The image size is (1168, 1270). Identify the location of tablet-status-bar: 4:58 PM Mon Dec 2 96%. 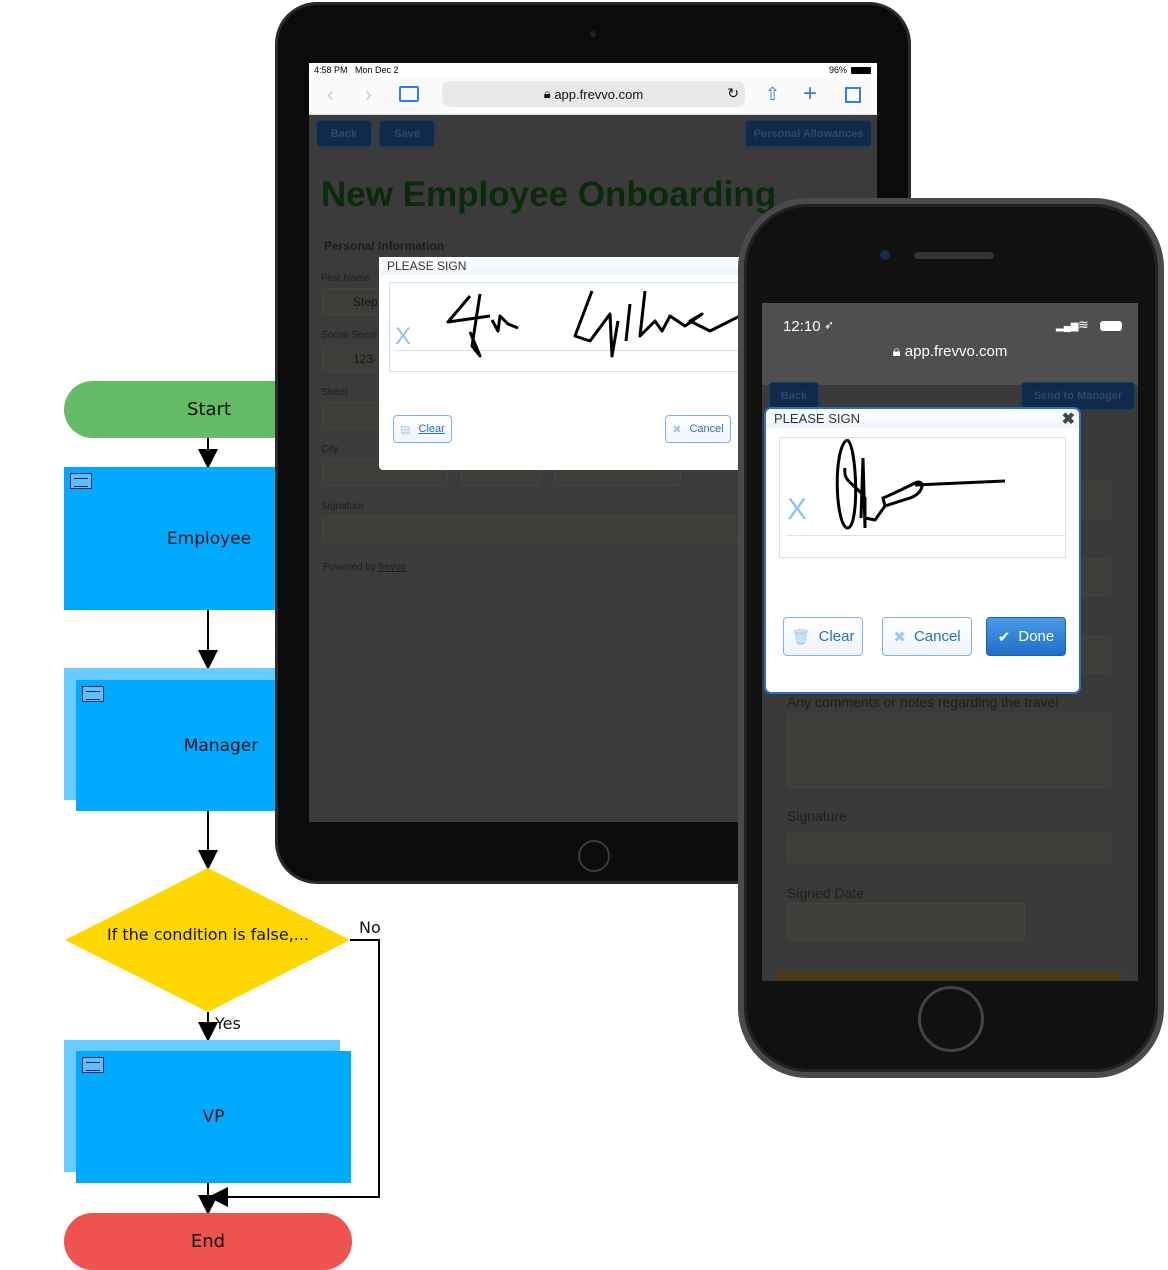
(593, 70).